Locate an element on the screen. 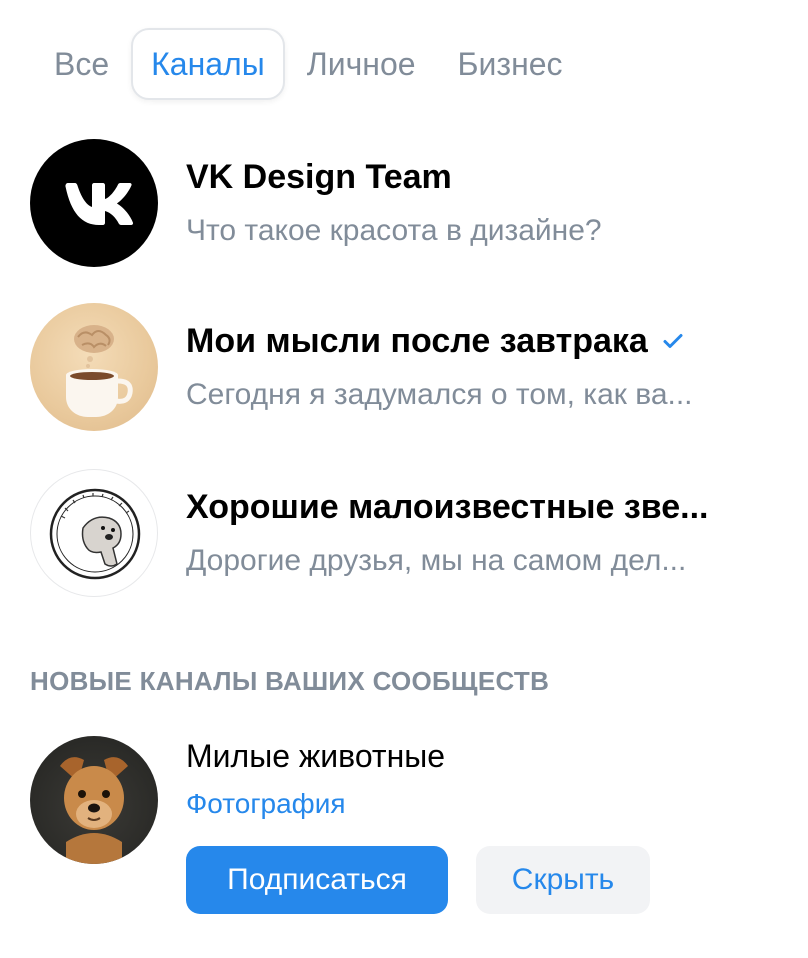 Image resolution: width=808 pixels, height=958 pixels. animal-stamp-avatar is located at coordinates (94, 533).